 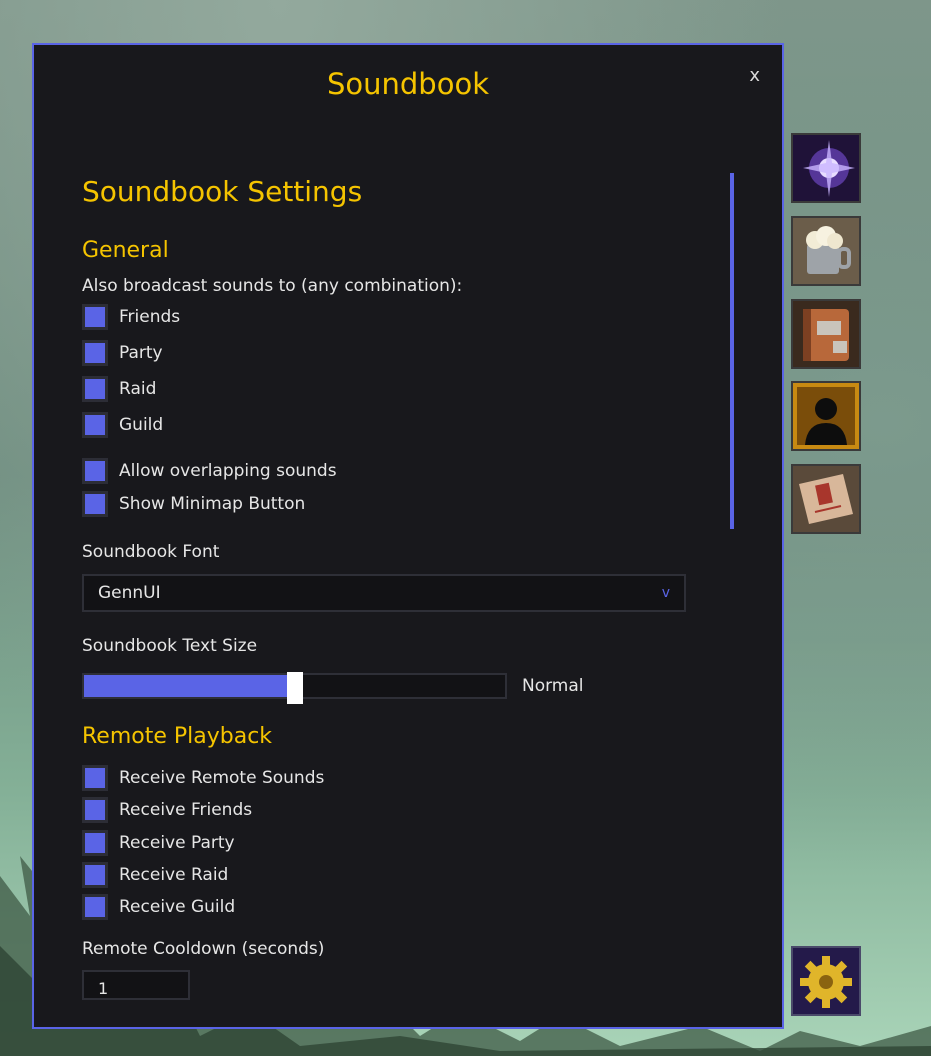 I want to click on broadcast-friends-checkbox: Friends, so click(x=131, y=317).